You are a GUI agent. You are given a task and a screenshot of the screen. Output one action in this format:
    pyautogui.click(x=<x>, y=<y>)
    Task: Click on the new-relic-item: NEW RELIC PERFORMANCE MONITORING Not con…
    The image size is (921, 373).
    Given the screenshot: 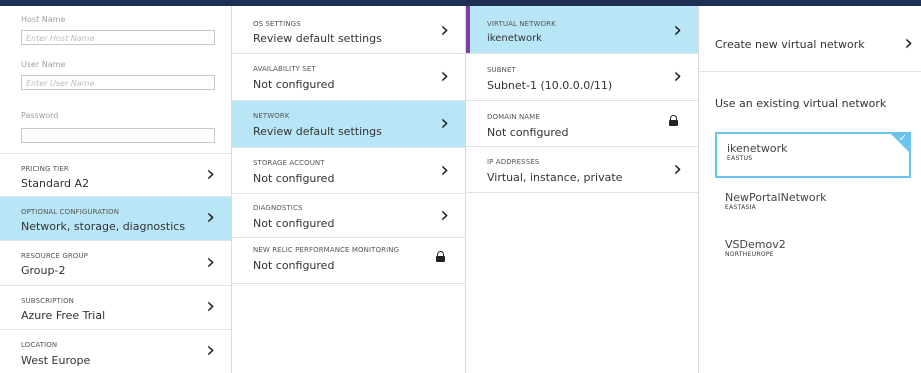 What is the action you would take?
    pyautogui.click(x=348, y=261)
    